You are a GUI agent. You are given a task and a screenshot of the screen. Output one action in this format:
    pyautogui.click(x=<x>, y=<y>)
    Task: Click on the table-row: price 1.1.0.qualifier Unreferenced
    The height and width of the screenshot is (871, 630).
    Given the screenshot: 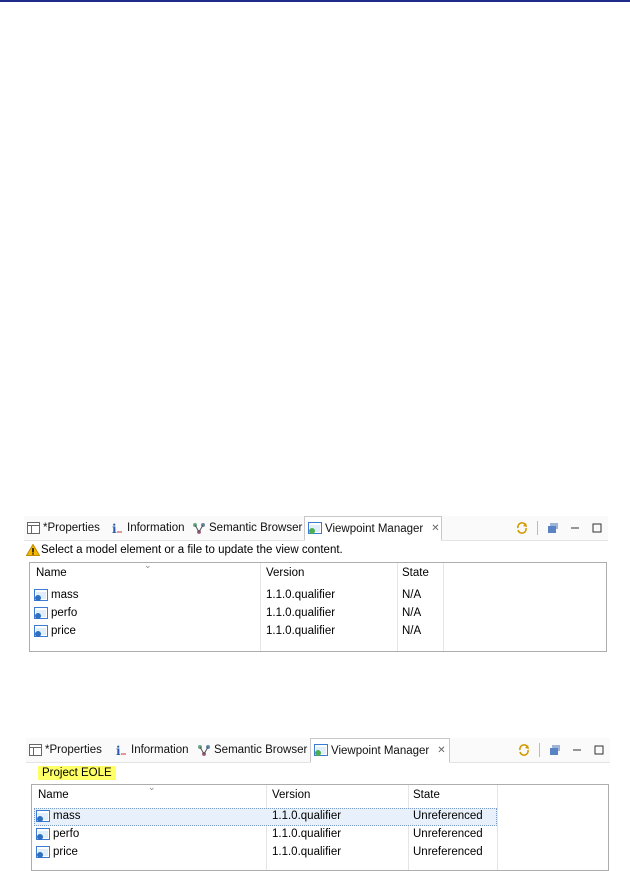 What is the action you would take?
    pyautogui.click(x=320, y=852)
    